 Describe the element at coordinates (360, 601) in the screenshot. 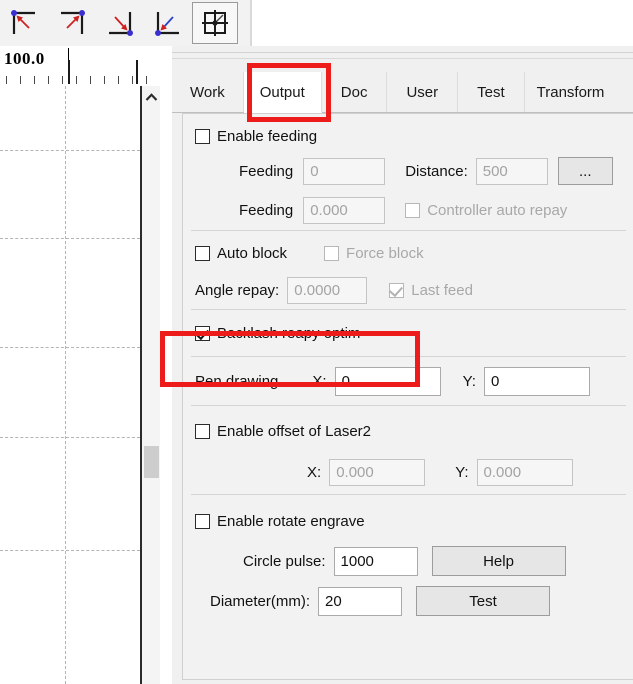

I see `diameter-input: 20` at that location.